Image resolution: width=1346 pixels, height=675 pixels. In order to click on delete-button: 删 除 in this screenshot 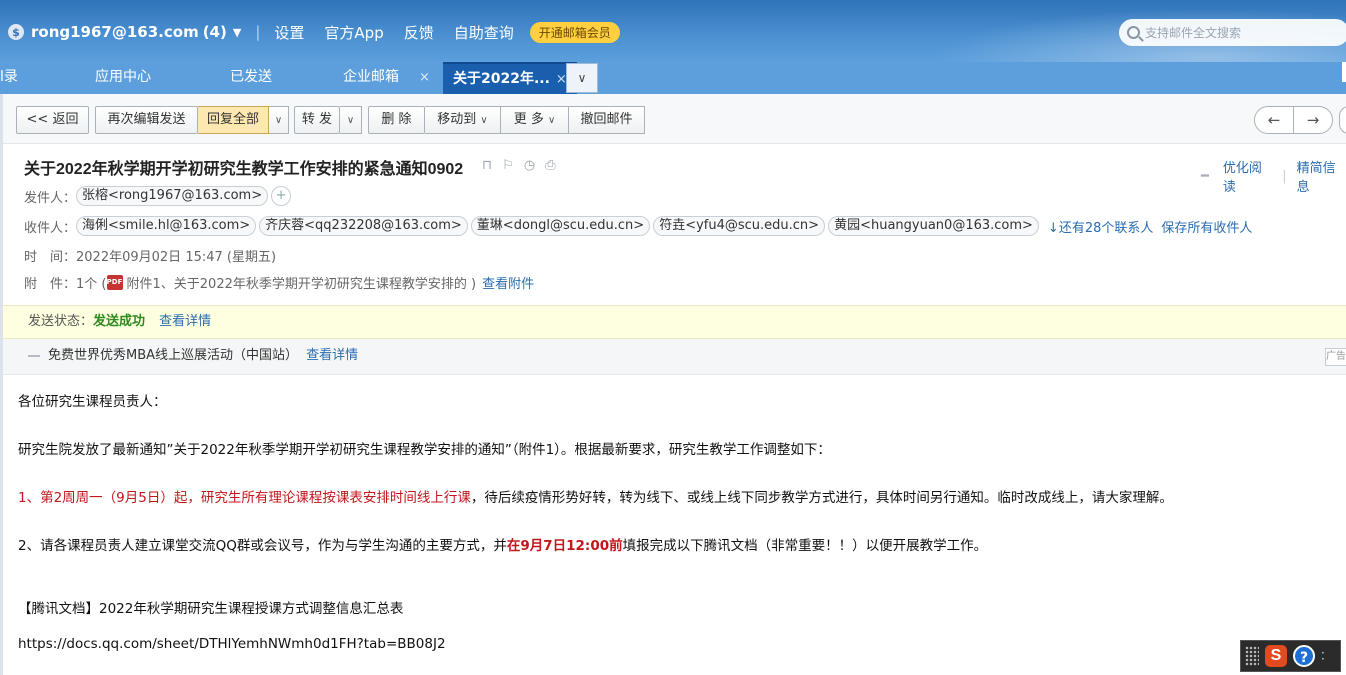, I will do `click(396, 120)`.